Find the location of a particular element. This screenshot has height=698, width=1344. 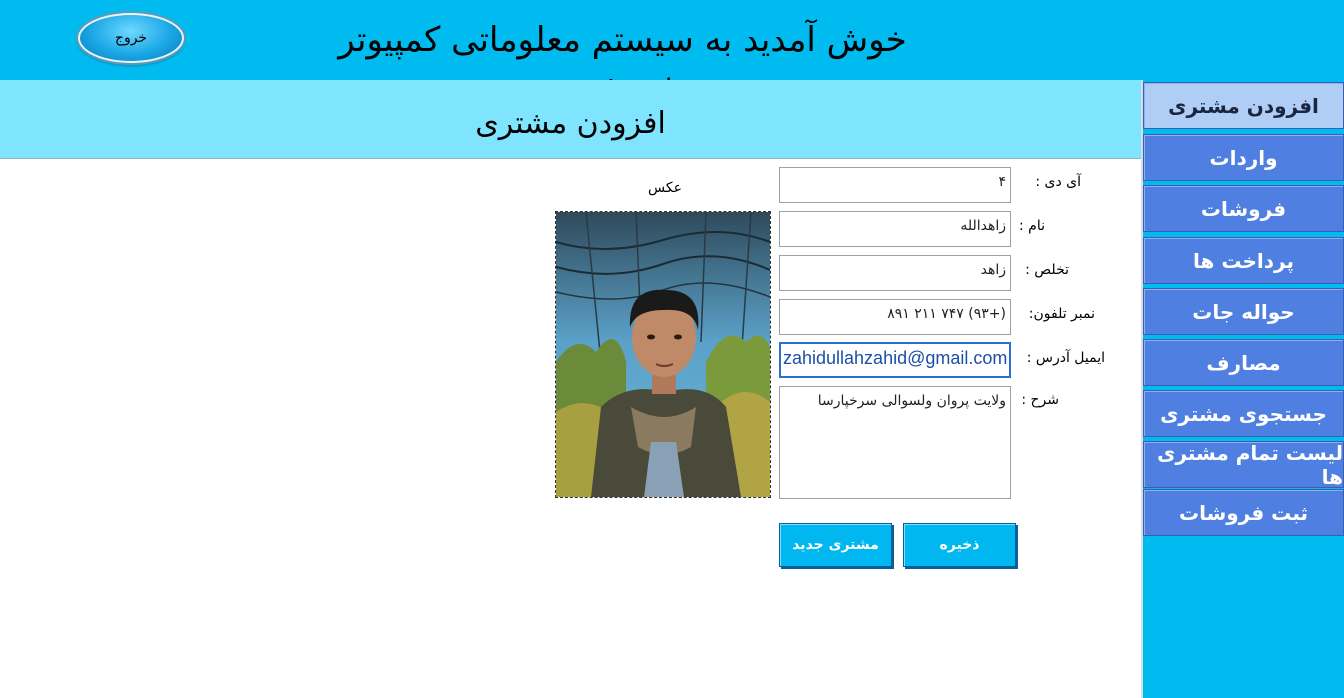

id-field: ۴ is located at coordinates (895, 185).